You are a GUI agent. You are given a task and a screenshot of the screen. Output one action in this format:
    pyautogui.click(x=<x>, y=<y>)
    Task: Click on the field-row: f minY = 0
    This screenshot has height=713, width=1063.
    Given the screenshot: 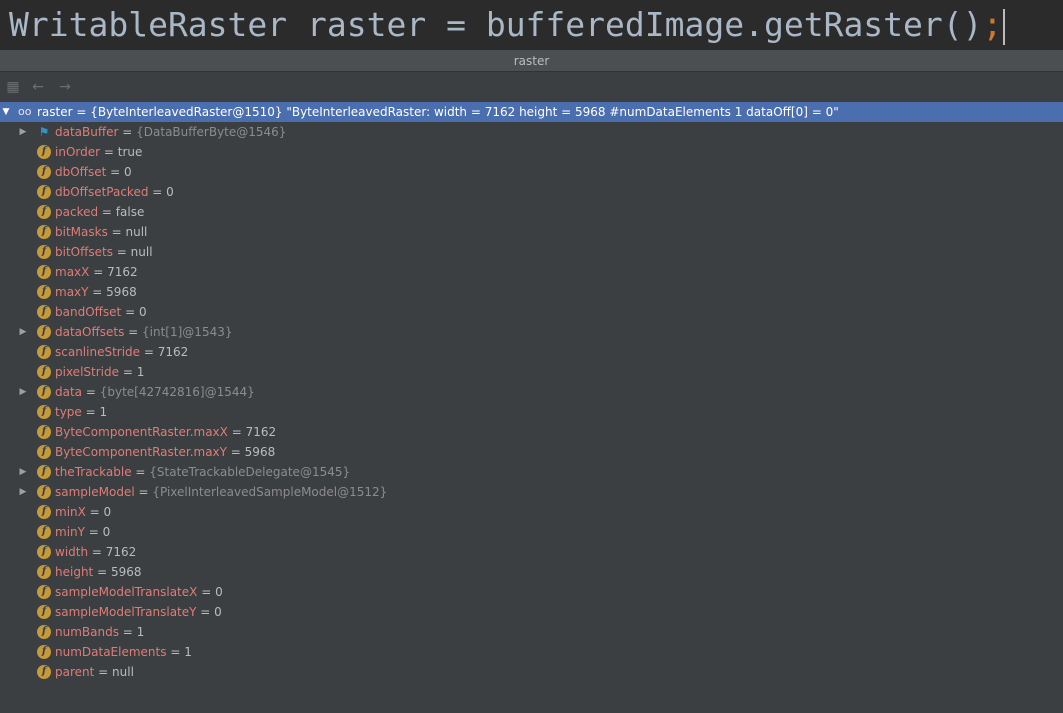 What is the action you would take?
    pyautogui.click(x=531, y=532)
    